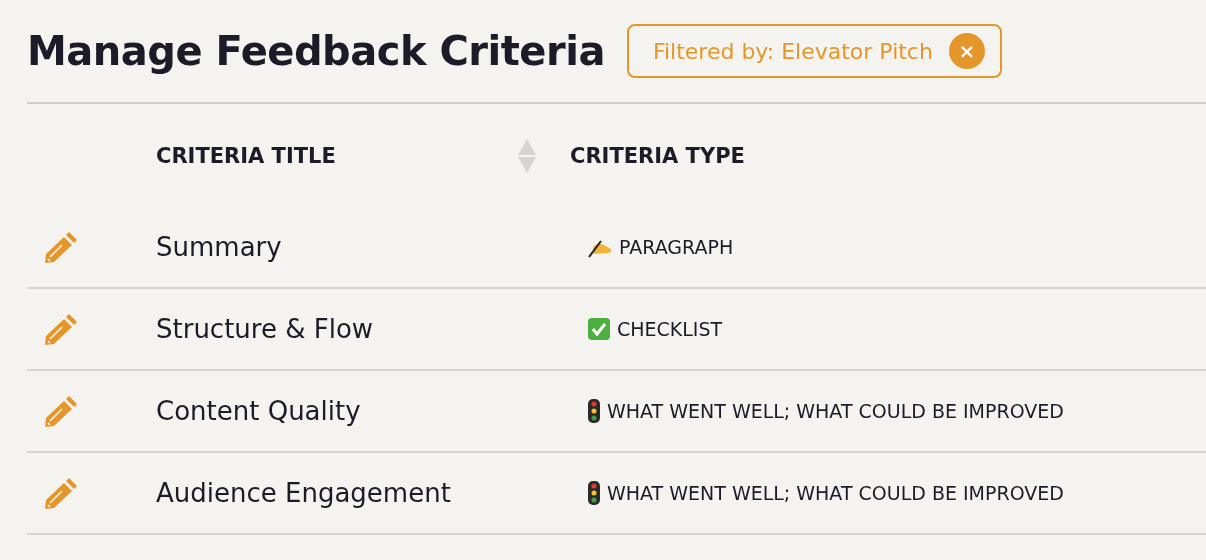  What do you see at coordinates (246, 155) in the screenshot?
I see `column-header: CRITERIA TITLE` at bounding box center [246, 155].